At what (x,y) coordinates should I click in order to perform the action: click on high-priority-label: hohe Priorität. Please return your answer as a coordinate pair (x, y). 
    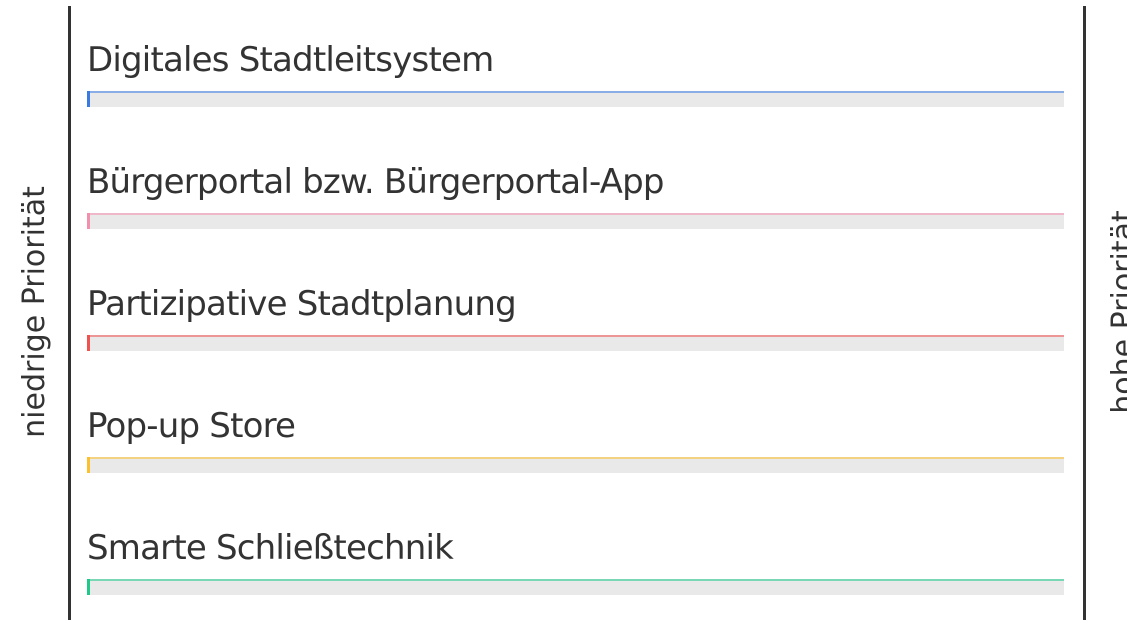
    Looking at the image, I should click on (1116, 312).